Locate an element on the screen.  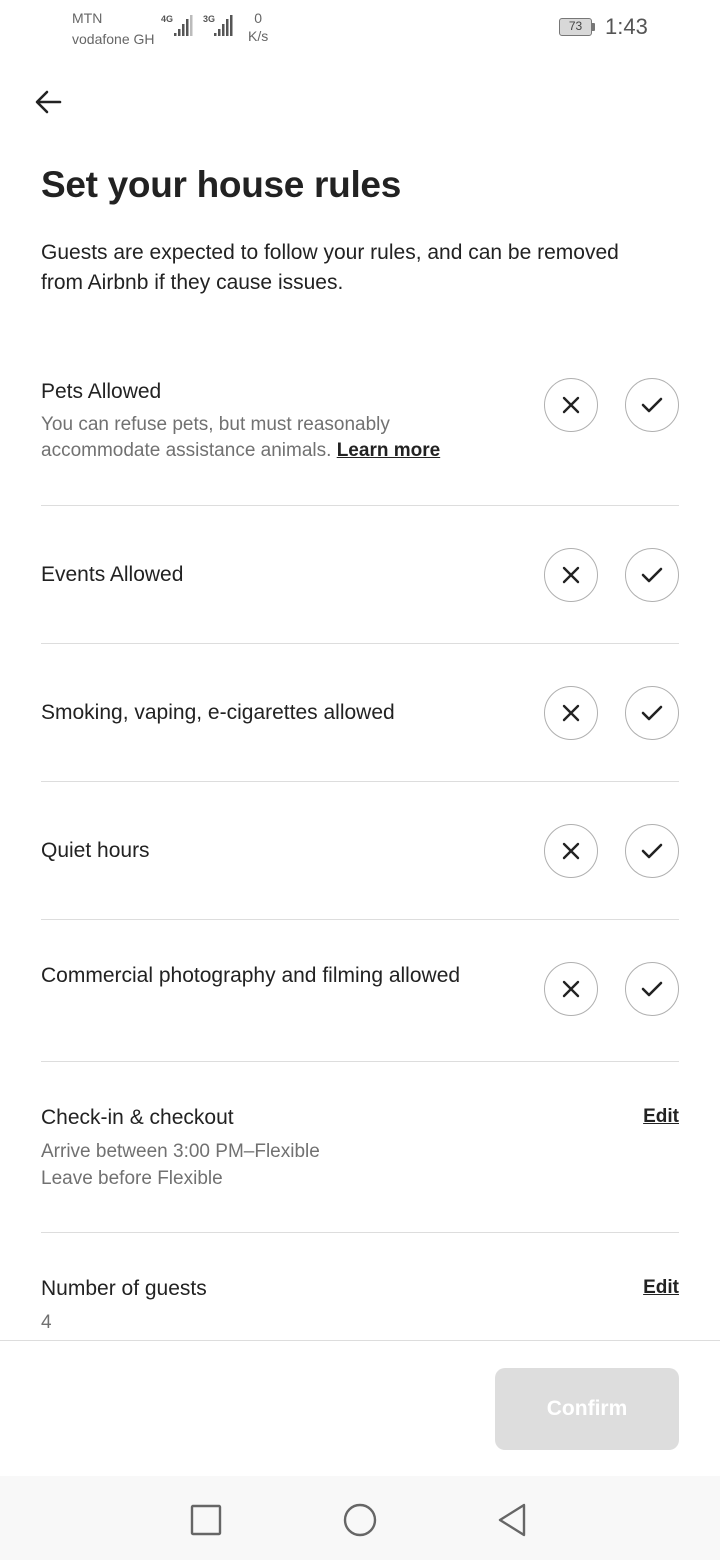
status-time: 1:43 is located at coordinates (626, 26).